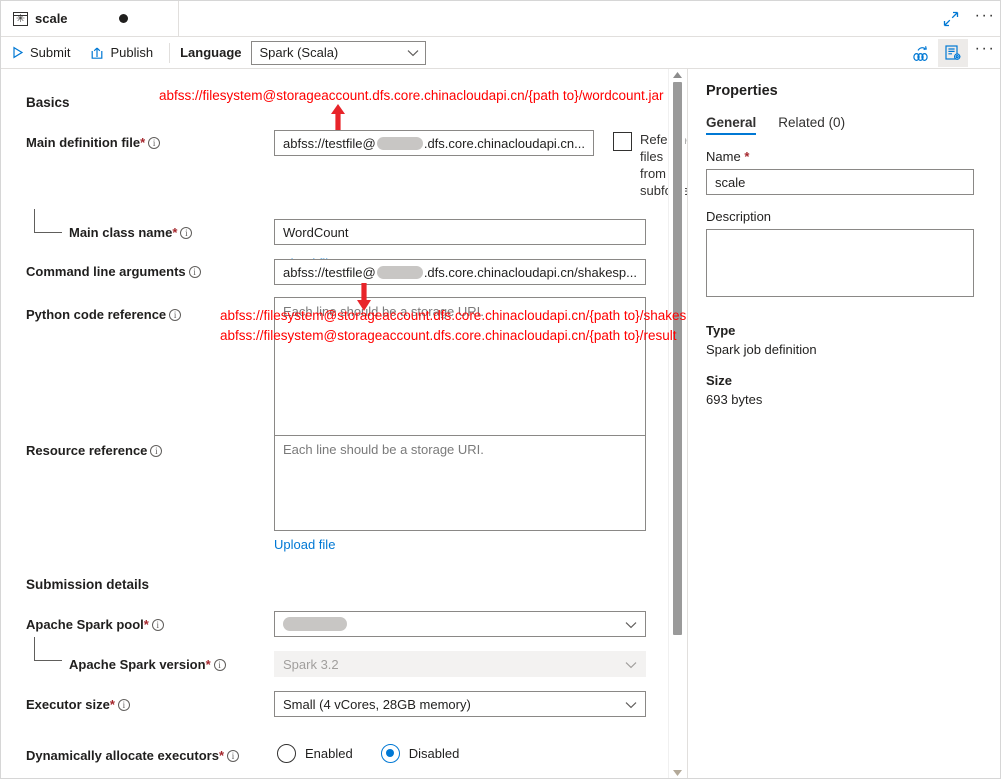  I want to click on executor-size-label: Executor size* i, so click(78, 704).